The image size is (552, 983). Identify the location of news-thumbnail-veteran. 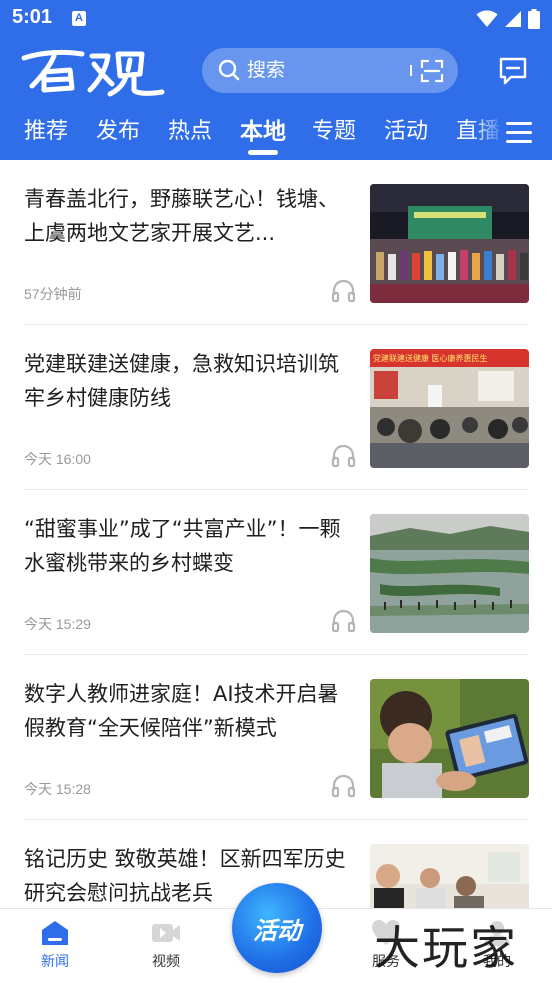
(449, 876).